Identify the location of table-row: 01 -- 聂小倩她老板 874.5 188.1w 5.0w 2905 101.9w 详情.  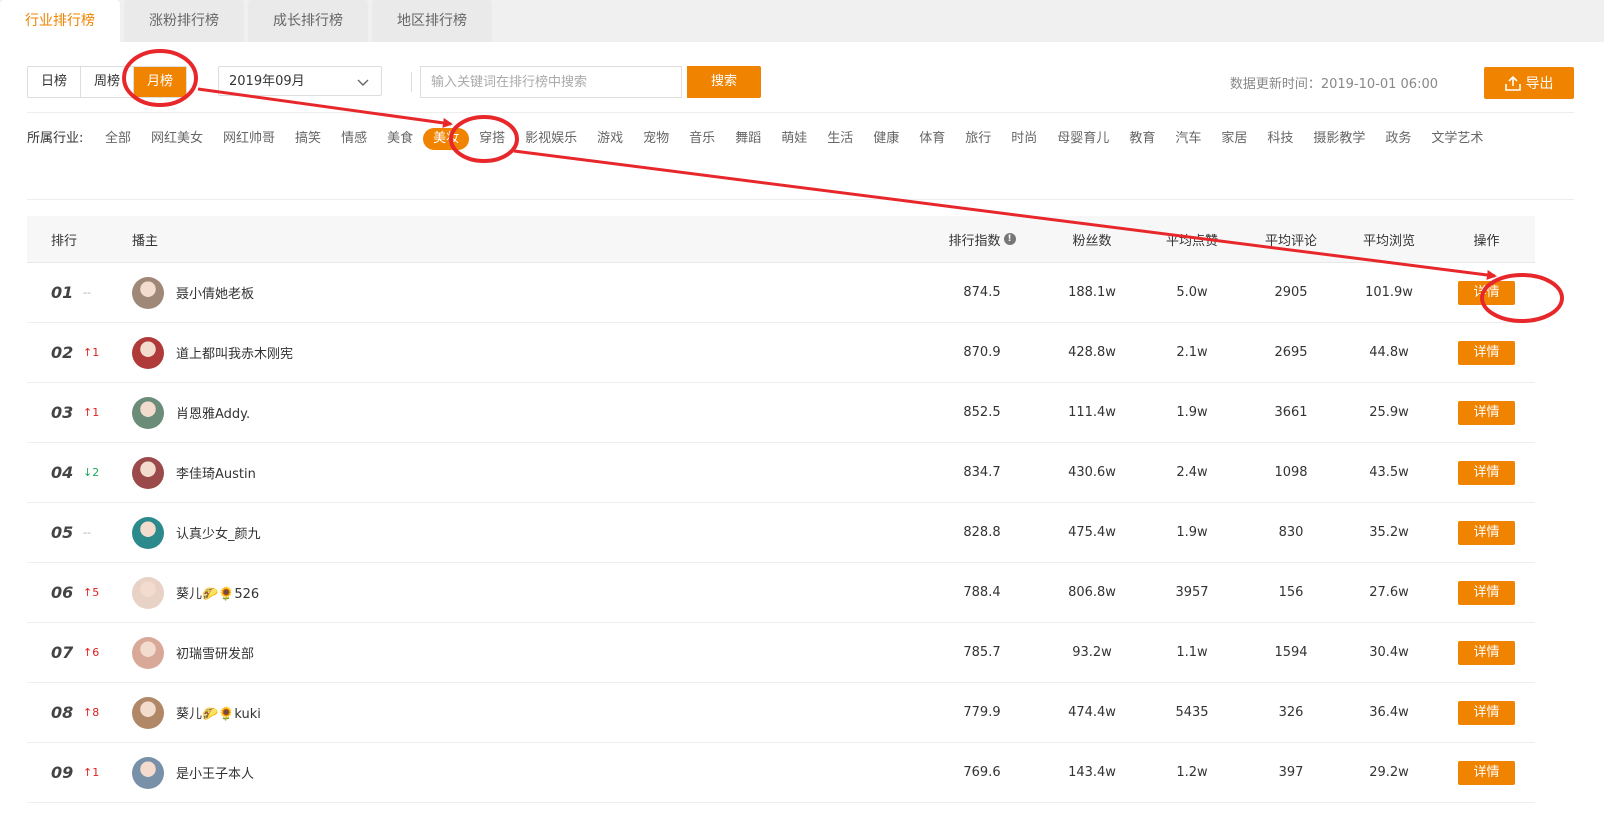
(781, 293).